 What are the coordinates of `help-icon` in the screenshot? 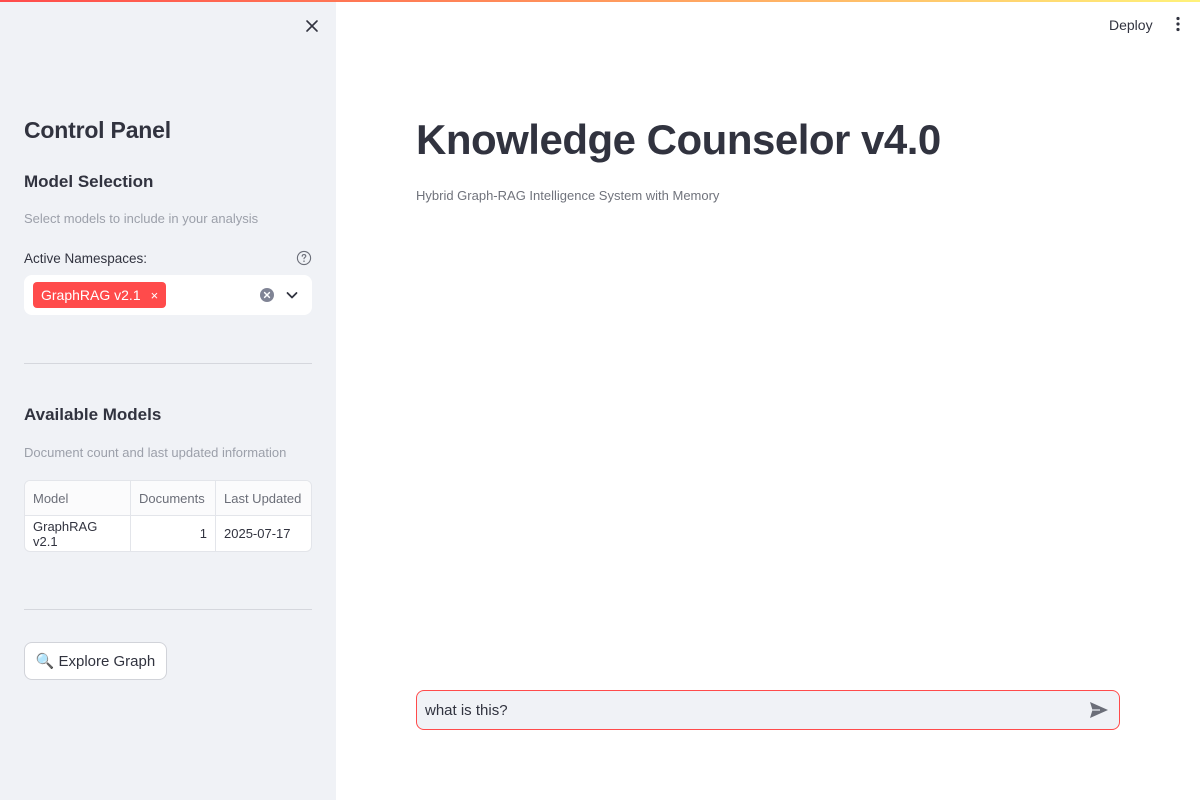 It's located at (304, 258).